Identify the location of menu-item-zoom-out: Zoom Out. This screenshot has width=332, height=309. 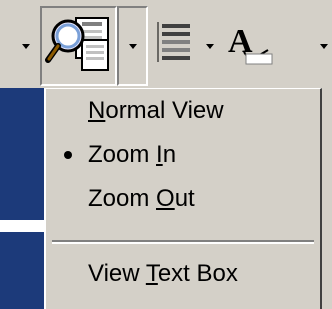
(183, 199).